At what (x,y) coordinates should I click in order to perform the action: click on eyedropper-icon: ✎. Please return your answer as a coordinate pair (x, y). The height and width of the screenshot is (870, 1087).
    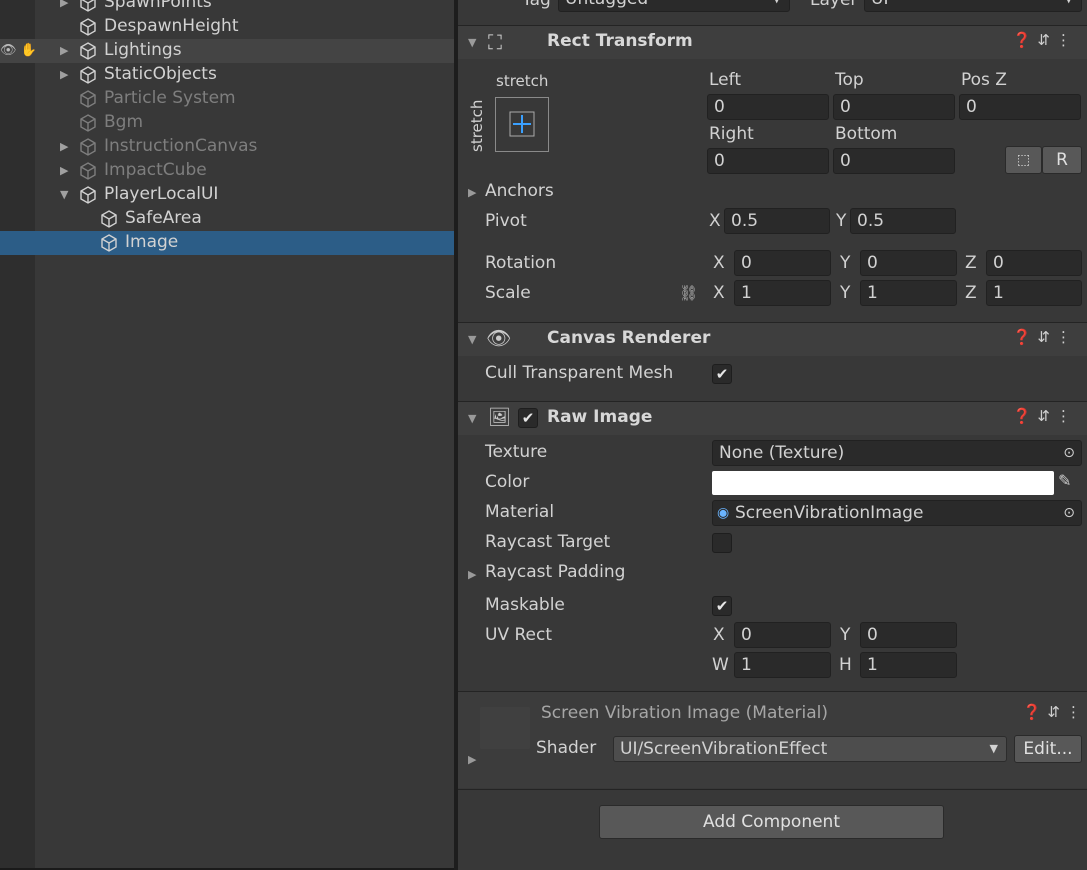
    Looking at the image, I should click on (1064, 480).